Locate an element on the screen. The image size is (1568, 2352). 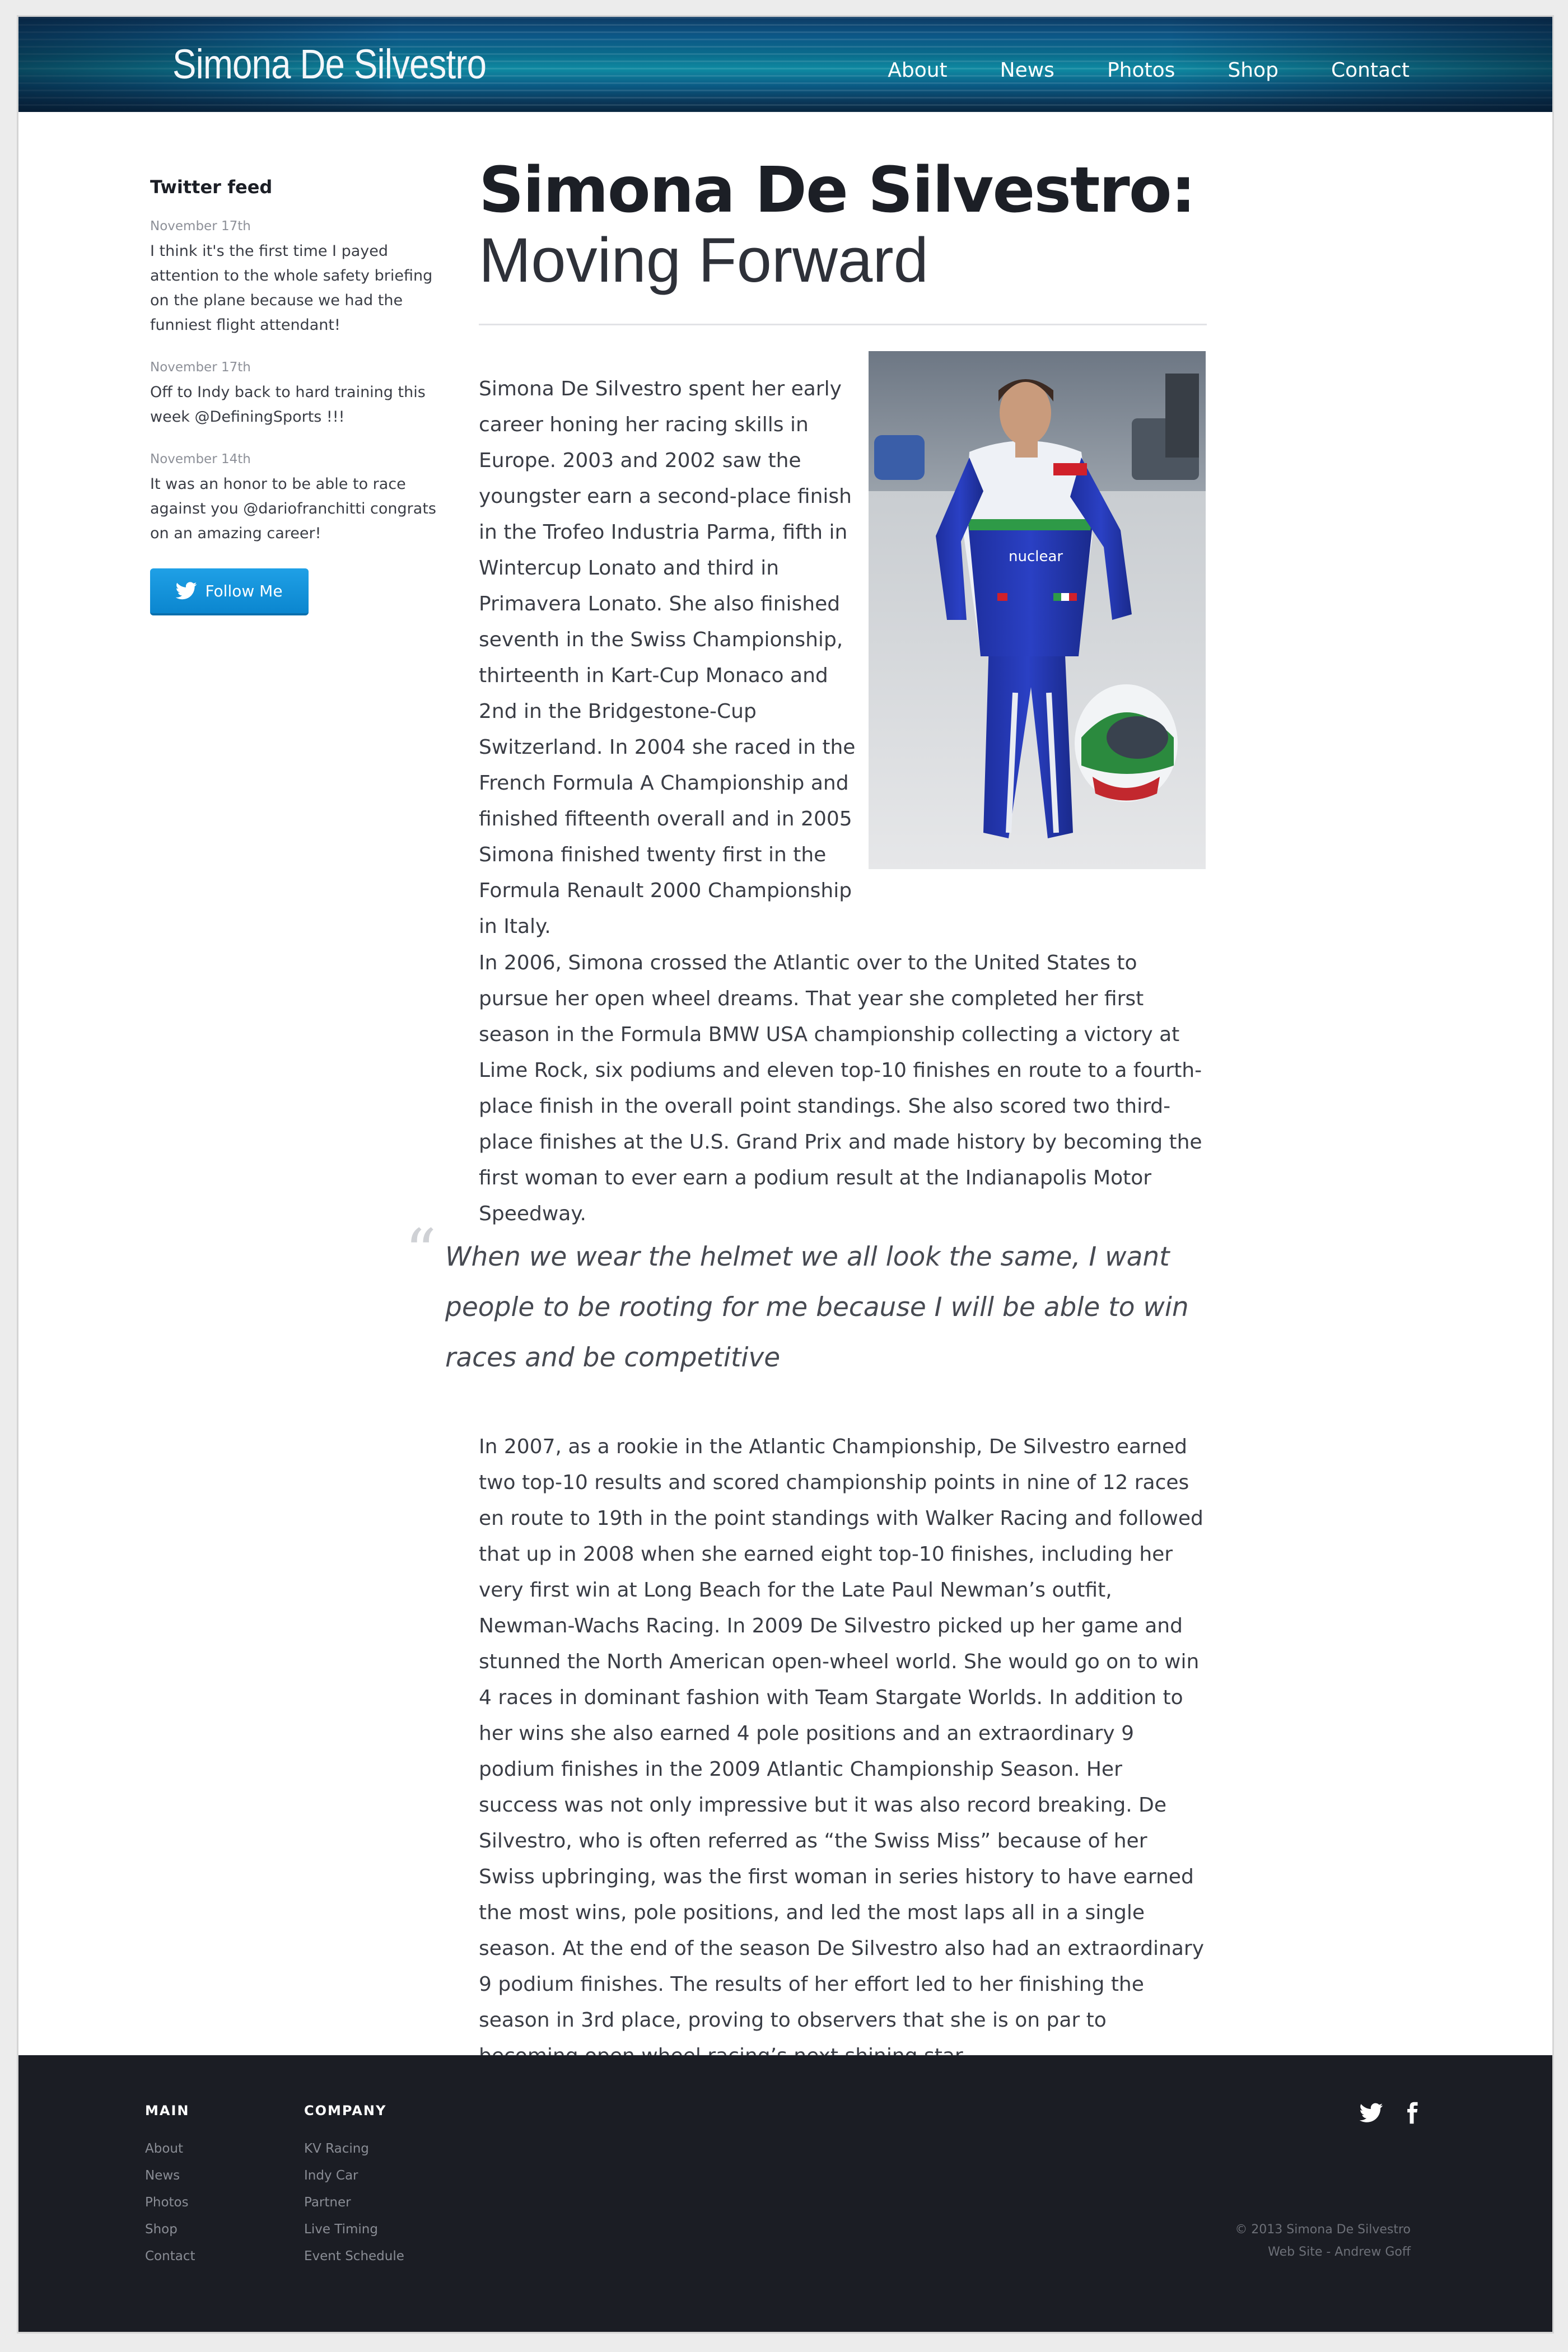
footer-link-photos: Photos is located at coordinates (170, 2203).